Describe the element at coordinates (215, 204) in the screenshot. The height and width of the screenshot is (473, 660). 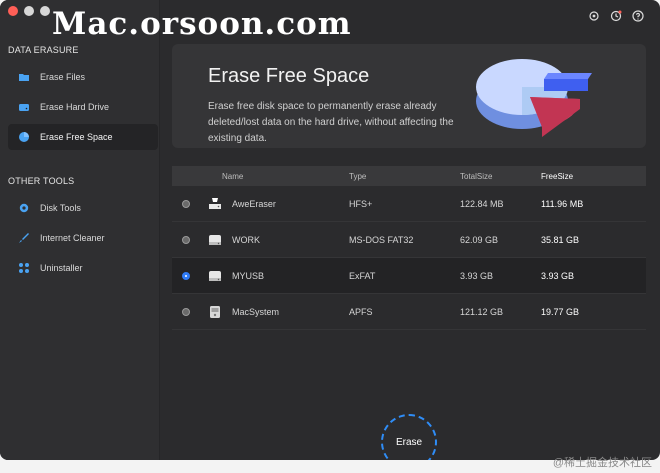
I see `system-drive-icon` at that location.